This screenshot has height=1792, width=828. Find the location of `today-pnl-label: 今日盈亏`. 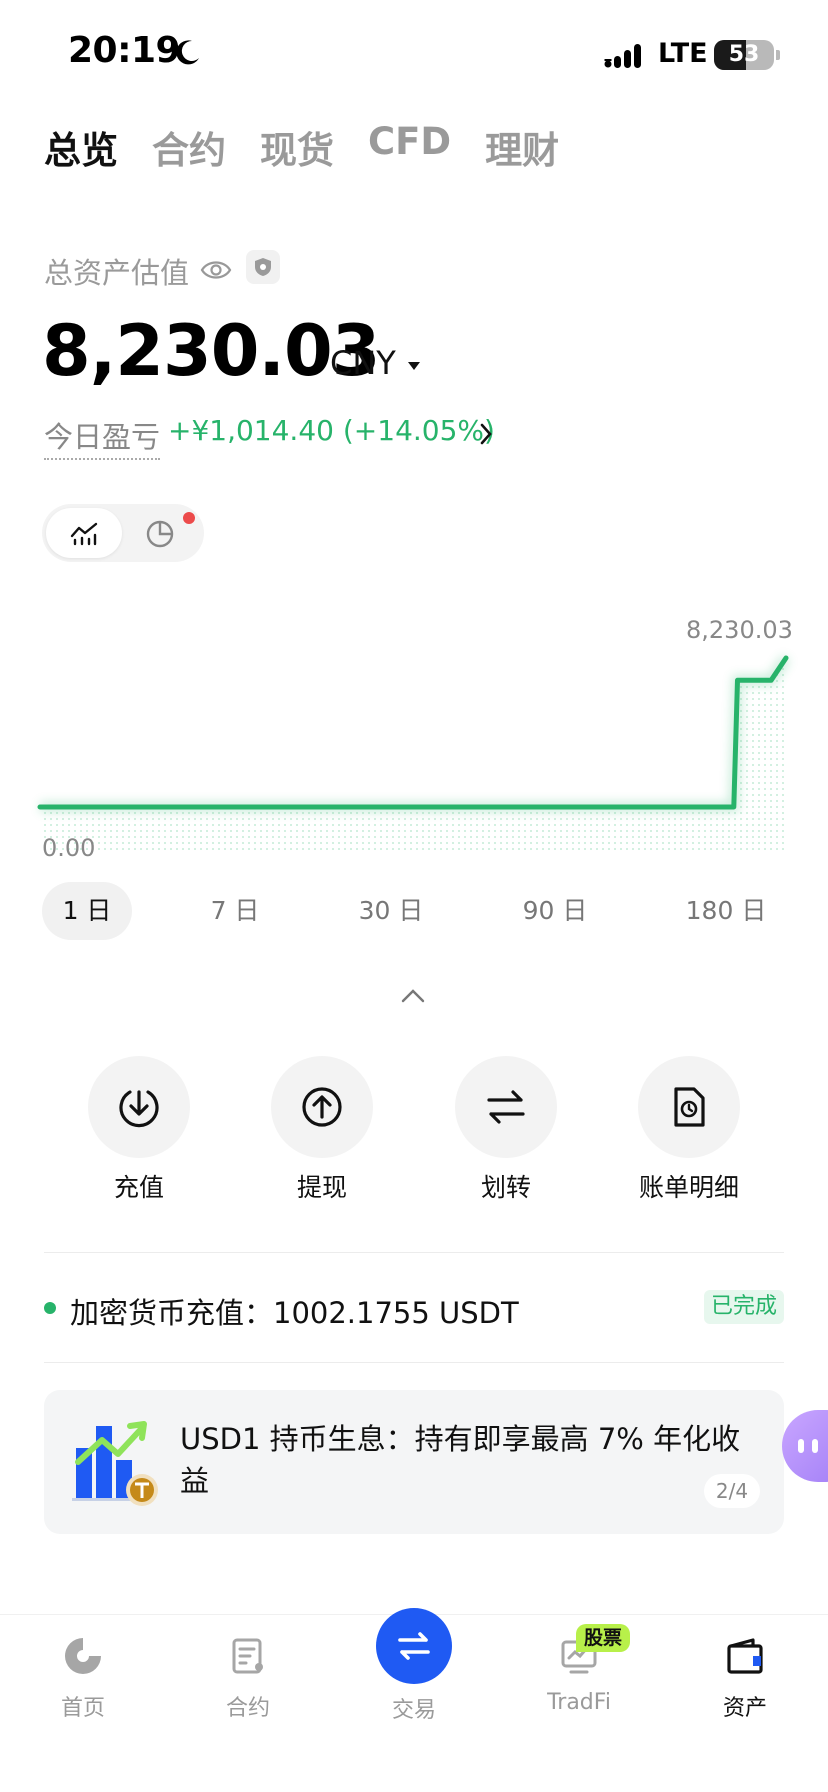

today-pnl-label: 今日盈亏 is located at coordinates (102, 437).